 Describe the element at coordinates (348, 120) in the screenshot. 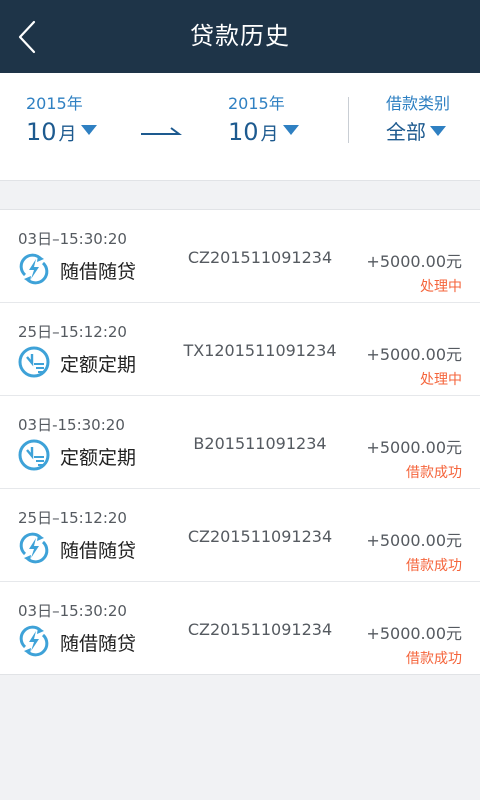

I see `divider` at that location.